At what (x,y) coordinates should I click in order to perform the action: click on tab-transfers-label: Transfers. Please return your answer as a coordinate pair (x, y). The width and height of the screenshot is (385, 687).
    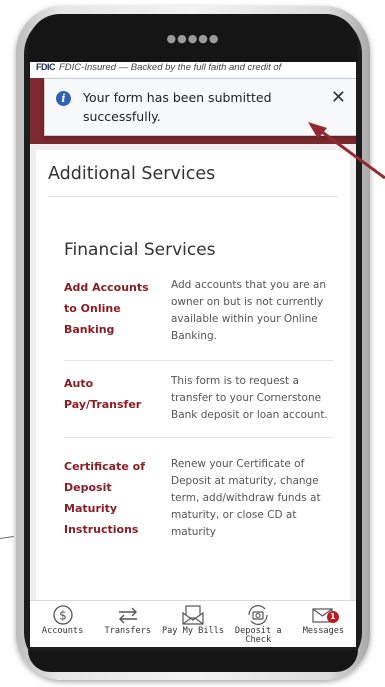
    Looking at the image, I should click on (128, 631).